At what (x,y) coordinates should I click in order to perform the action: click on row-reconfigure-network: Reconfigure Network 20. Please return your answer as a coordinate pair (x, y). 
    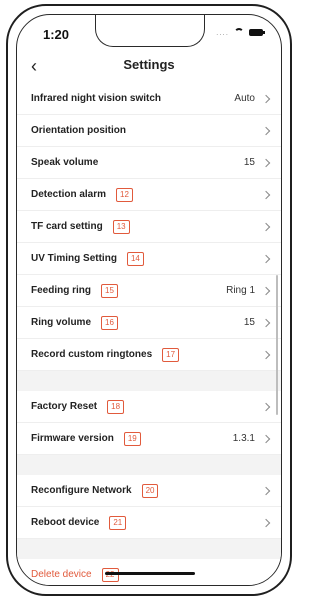
    Looking at the image, I should click on (149, 491).